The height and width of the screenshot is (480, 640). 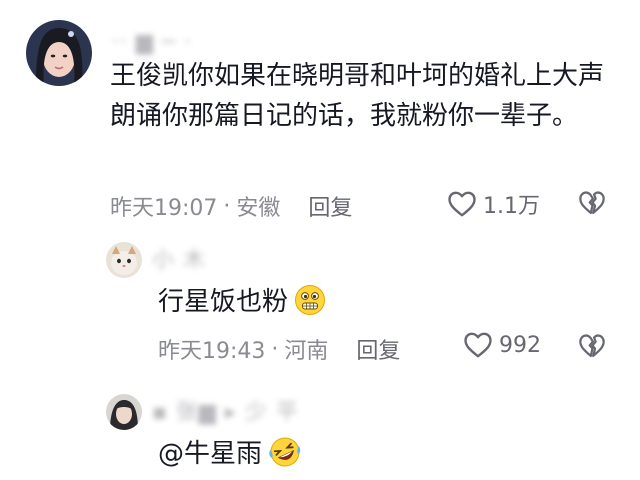 What do you see at coordinates (212, 351) in the screenshot?
I see `comment-time: 昨天19:43` at bounding box center [212, 351].